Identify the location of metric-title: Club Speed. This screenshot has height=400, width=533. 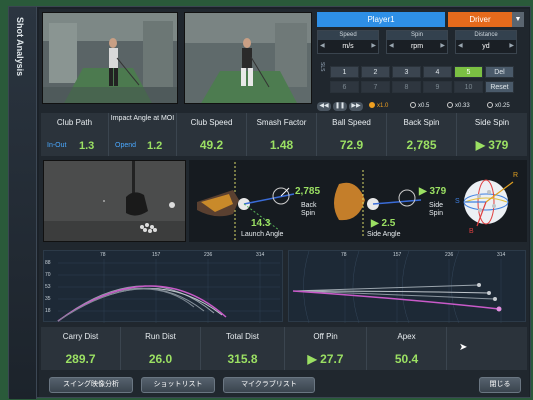
(211, 122).